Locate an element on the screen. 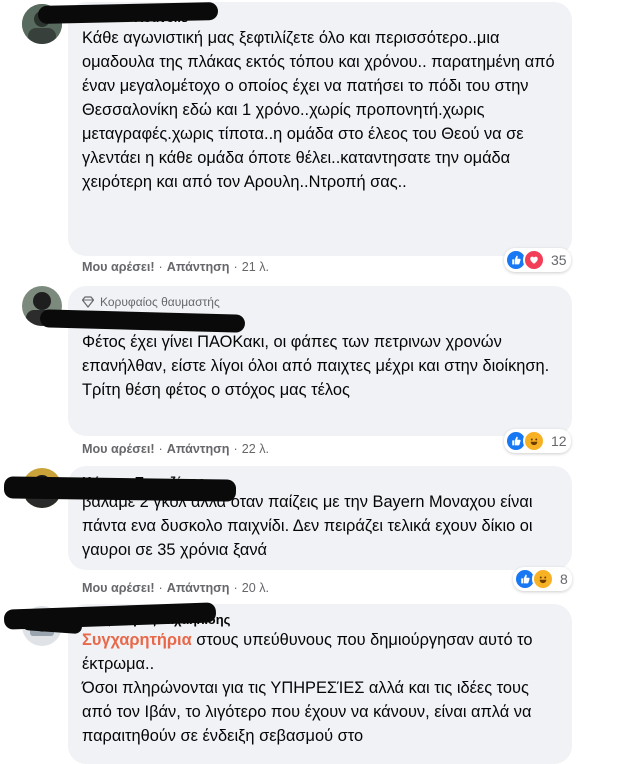 The width and height of the screenshot is (622, 764). comment-actions: Μου αρέσει! · Απάντηση · 22 λ. is located at coordinates (175, 449).